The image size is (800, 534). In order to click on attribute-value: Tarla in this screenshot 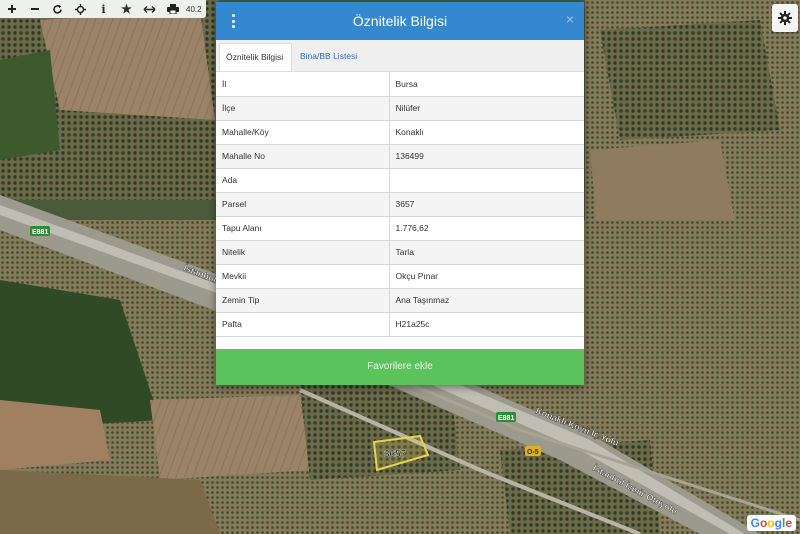, I will do `click(486, 252)`.